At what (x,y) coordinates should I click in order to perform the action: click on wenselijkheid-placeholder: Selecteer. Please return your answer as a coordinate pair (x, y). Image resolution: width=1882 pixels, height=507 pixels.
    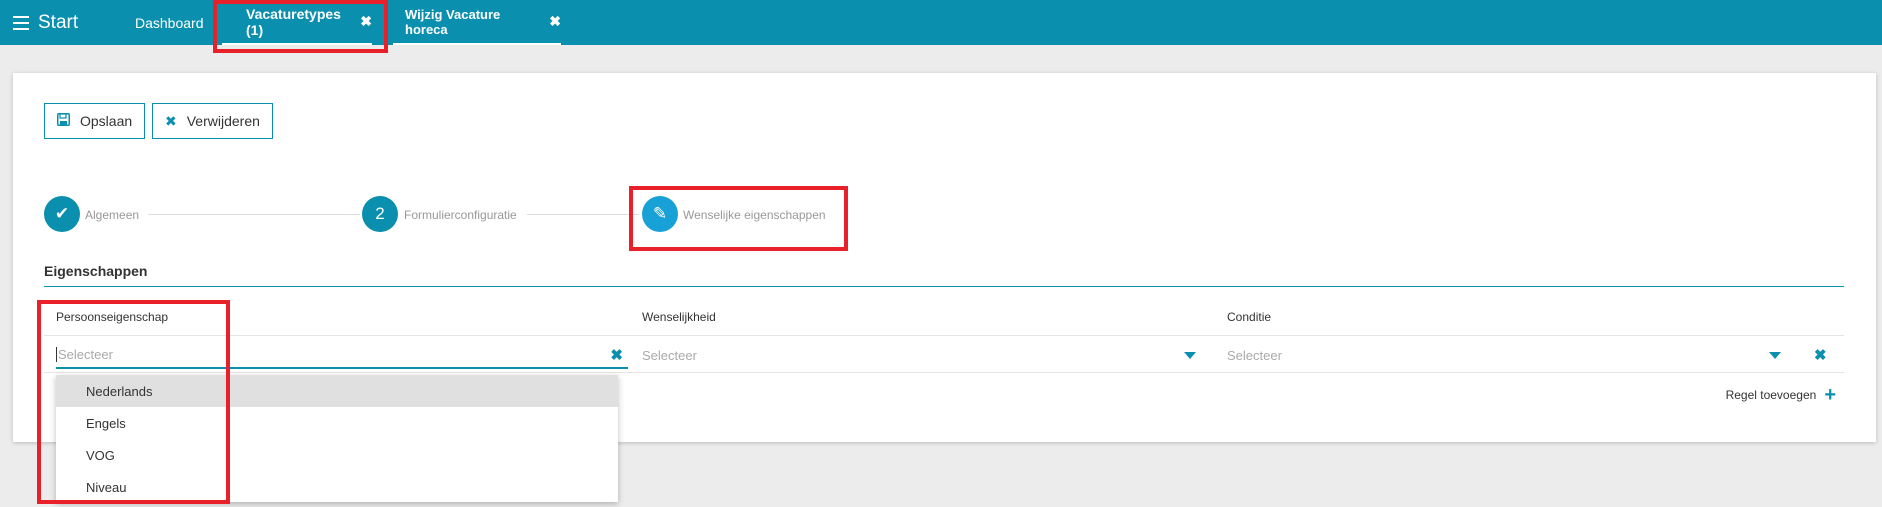
    Looking at the image, I should click on (669, 355).